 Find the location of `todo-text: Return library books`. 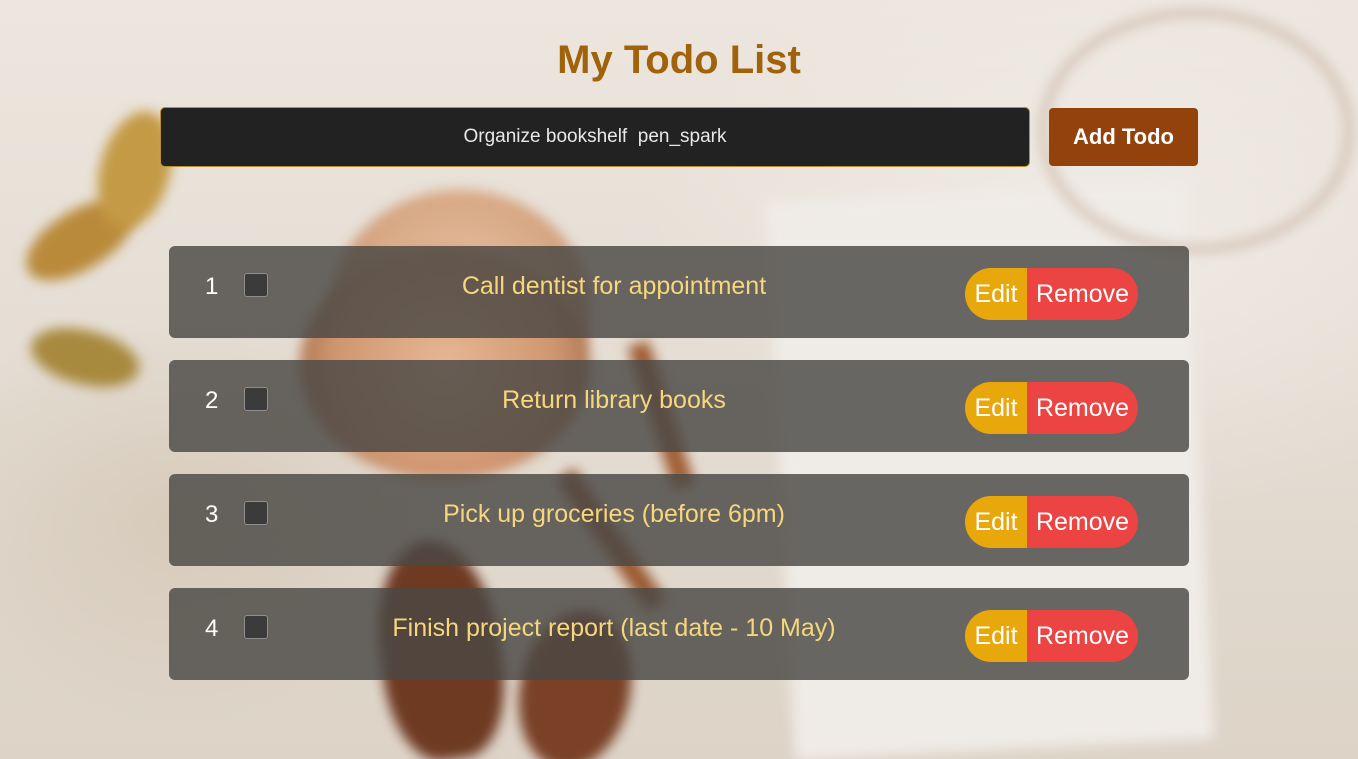

todo-text: Return library books is located at coordinates (614, 400).